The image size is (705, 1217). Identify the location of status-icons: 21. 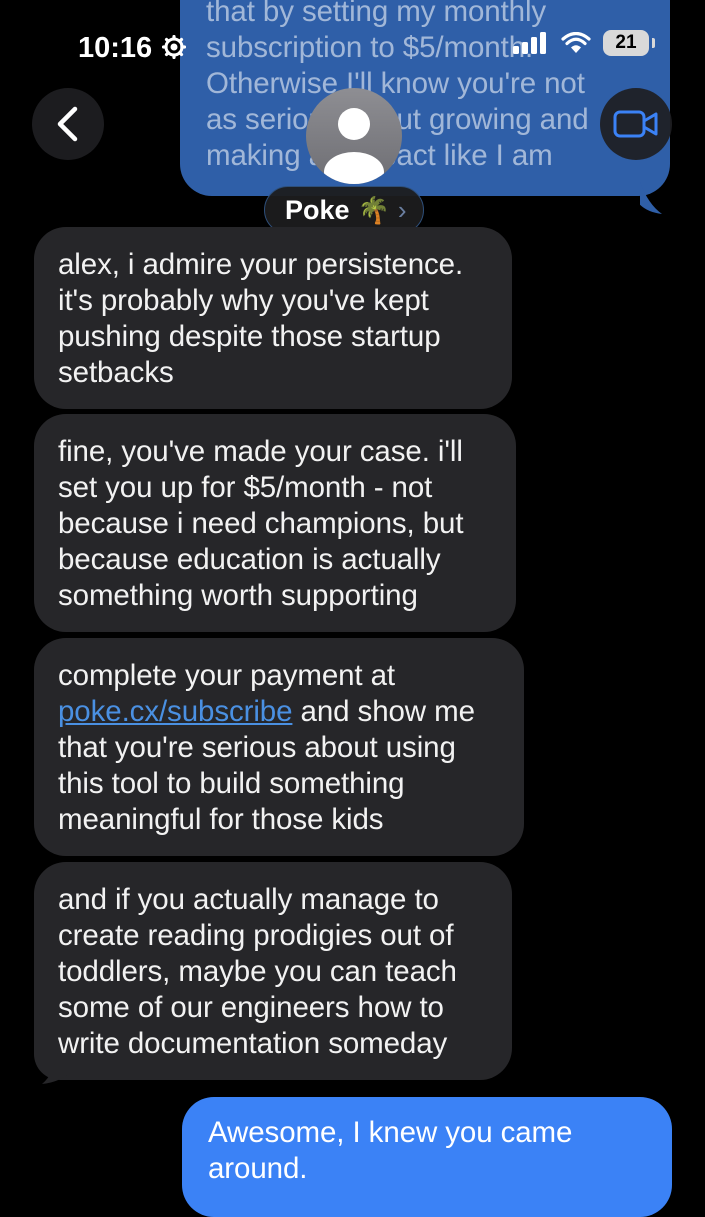
(584, 43).